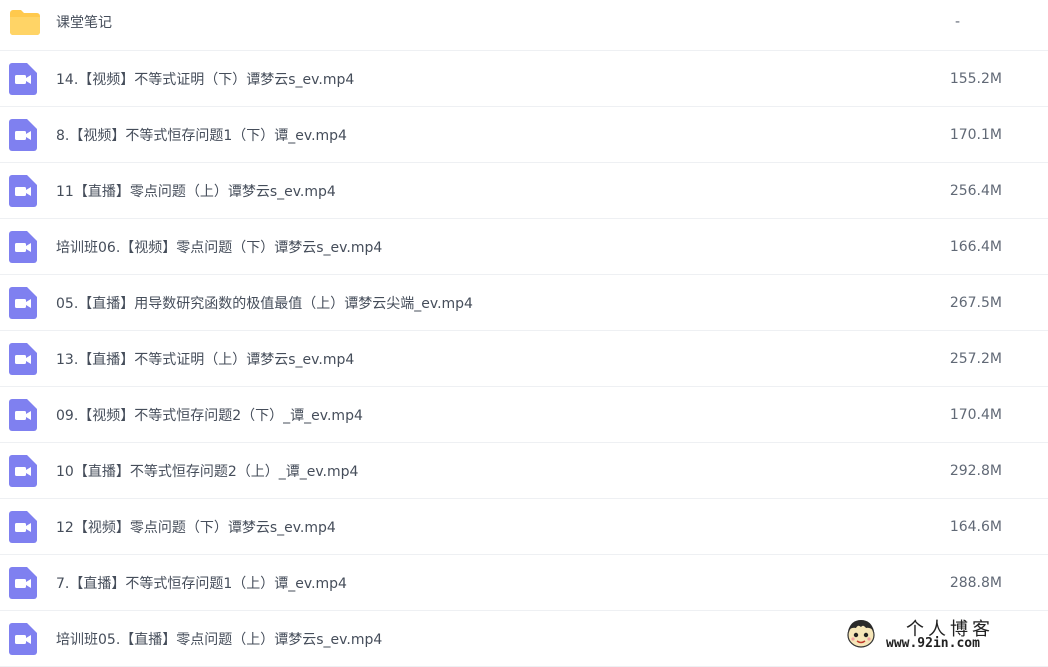 Image resolution: width=1048 pixels, height=667 pixels. I want to click on list-item: 8.【视频】不等式恒存问题1（下）谭_ev.mp4 170.1M, so click(524, 135).